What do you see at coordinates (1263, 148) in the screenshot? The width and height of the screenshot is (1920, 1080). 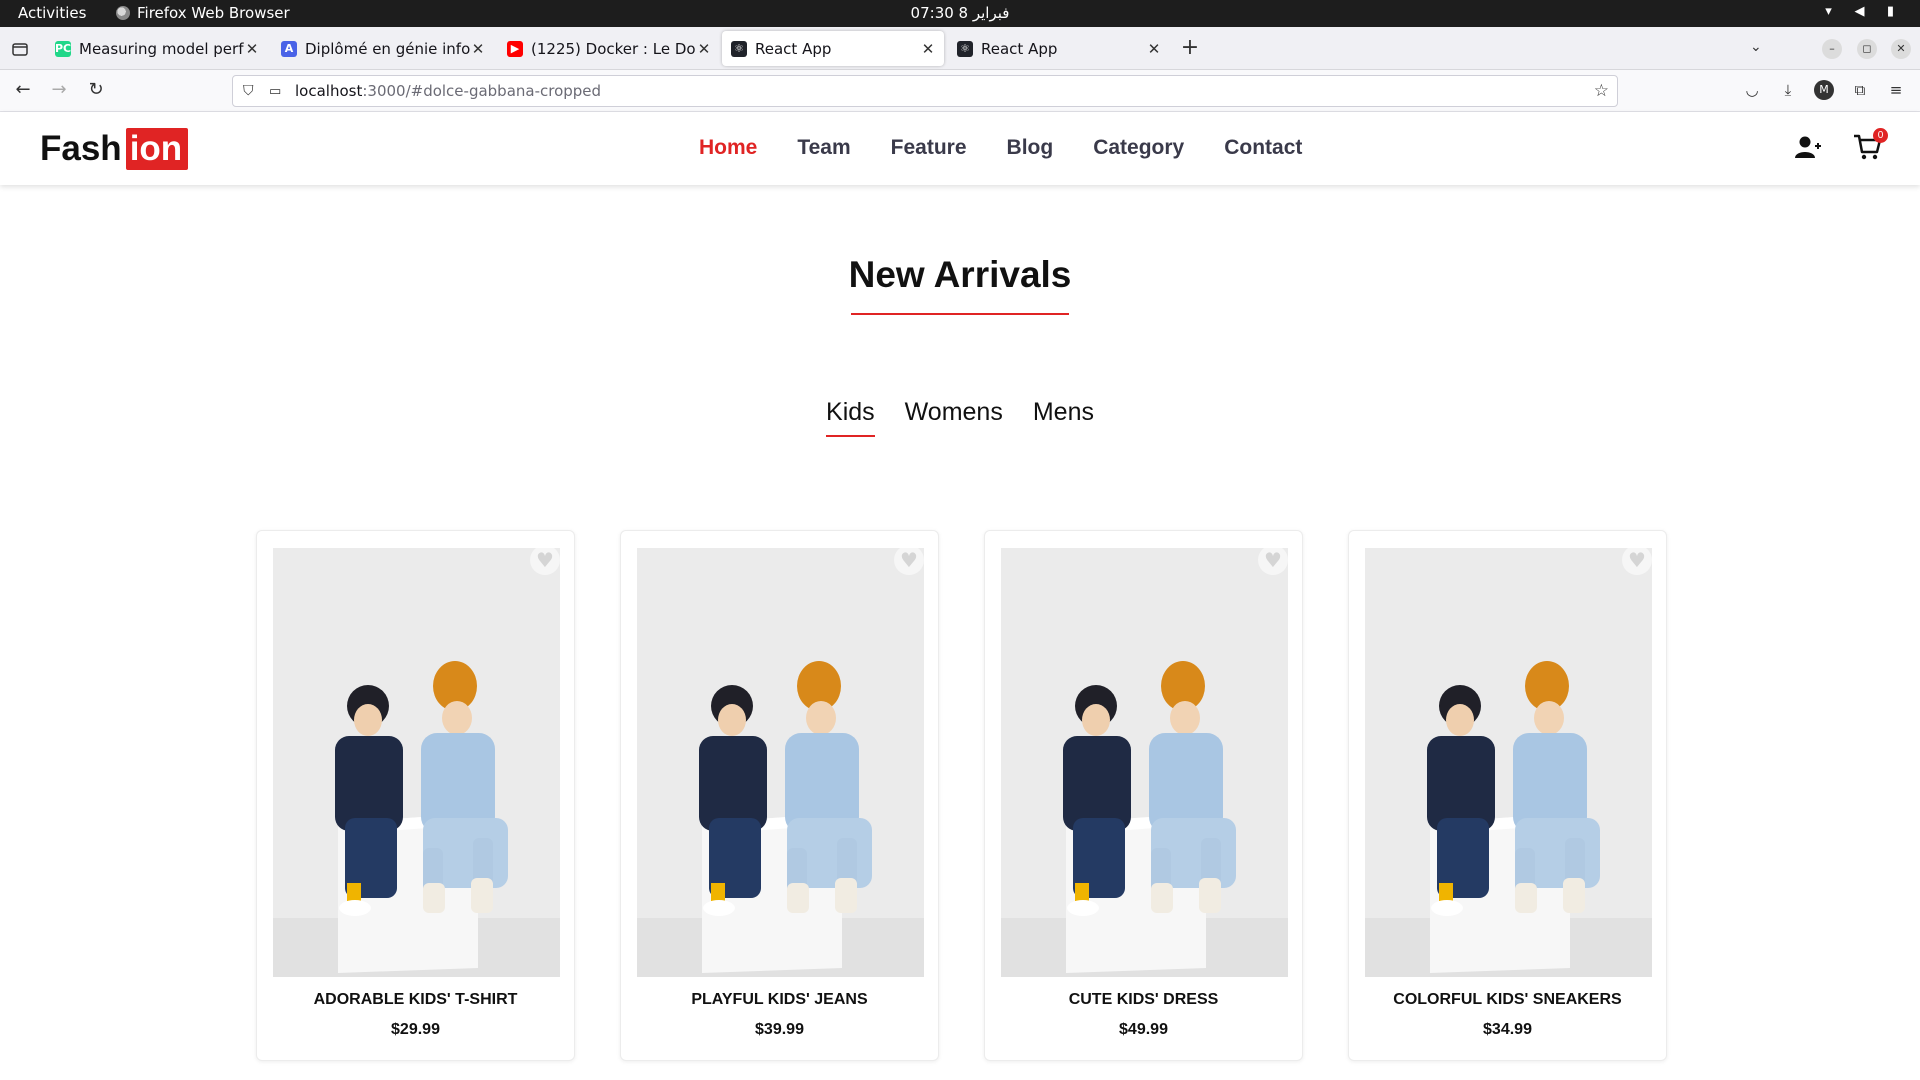 I see `nav-item-contact: Contact` at bounding box center [1263, 148].